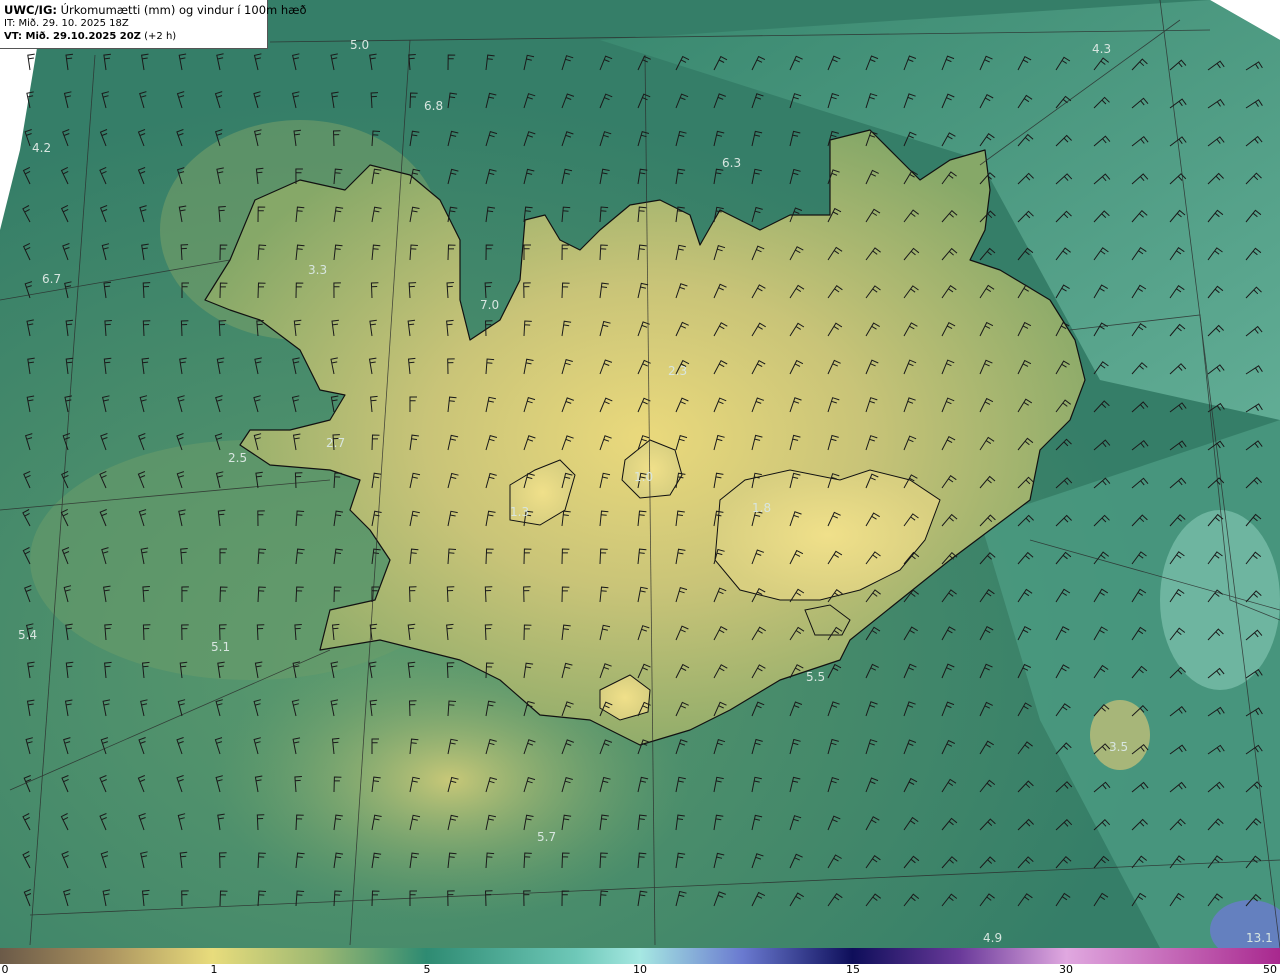 This screenshot has width=1280, height=978. Describe the element at coordinates (1101, 49) in the screenshot. I see `value-label: 4.3` at that location.